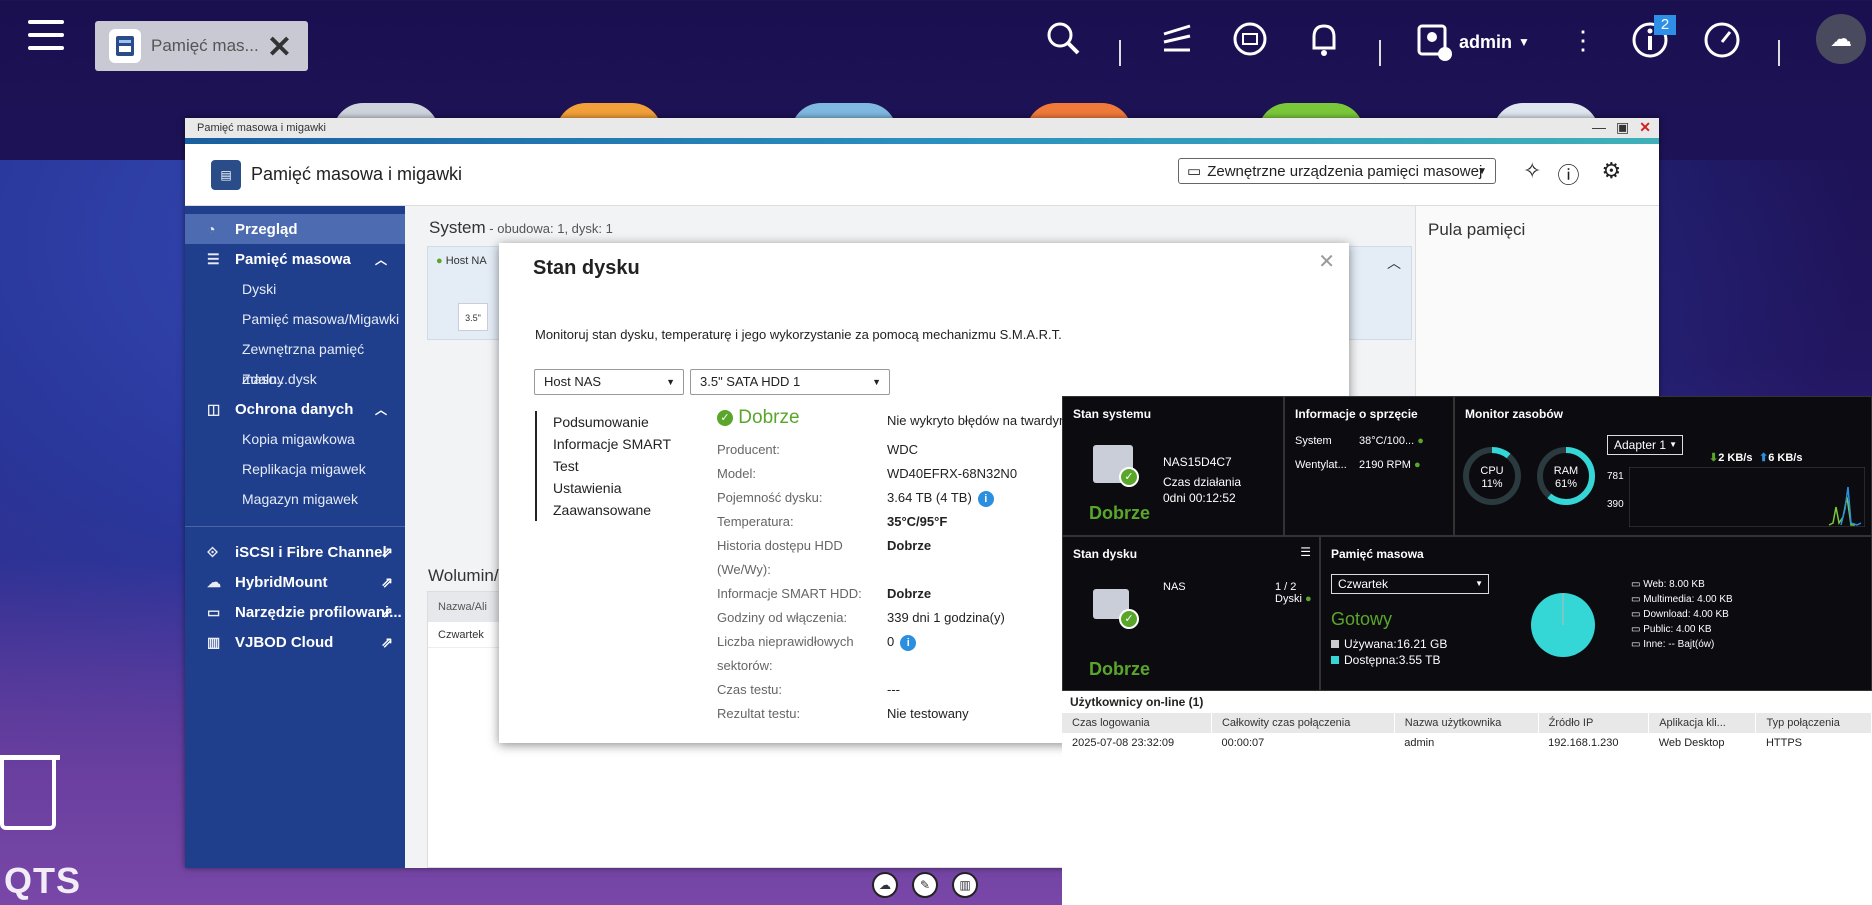 The width and height of the screenshot is (1872, 905). I want to click on minimize-icon: —, so click(1599, 127).